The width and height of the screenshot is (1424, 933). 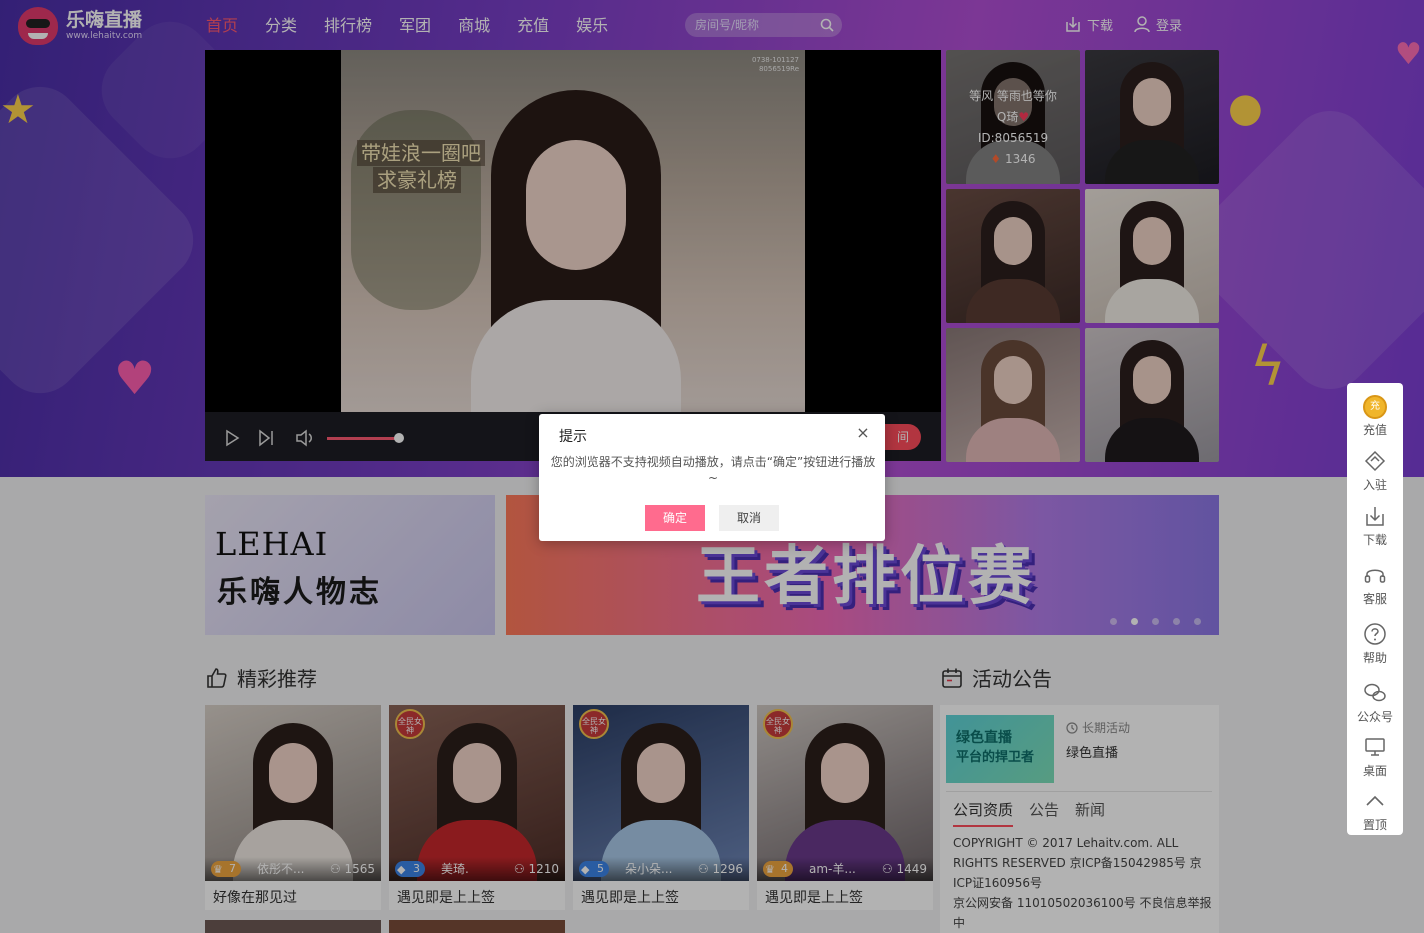 What do you see at coordinates (827, 25) in the screenshot?
I see `search-icon` at bounding box center [827, 25].